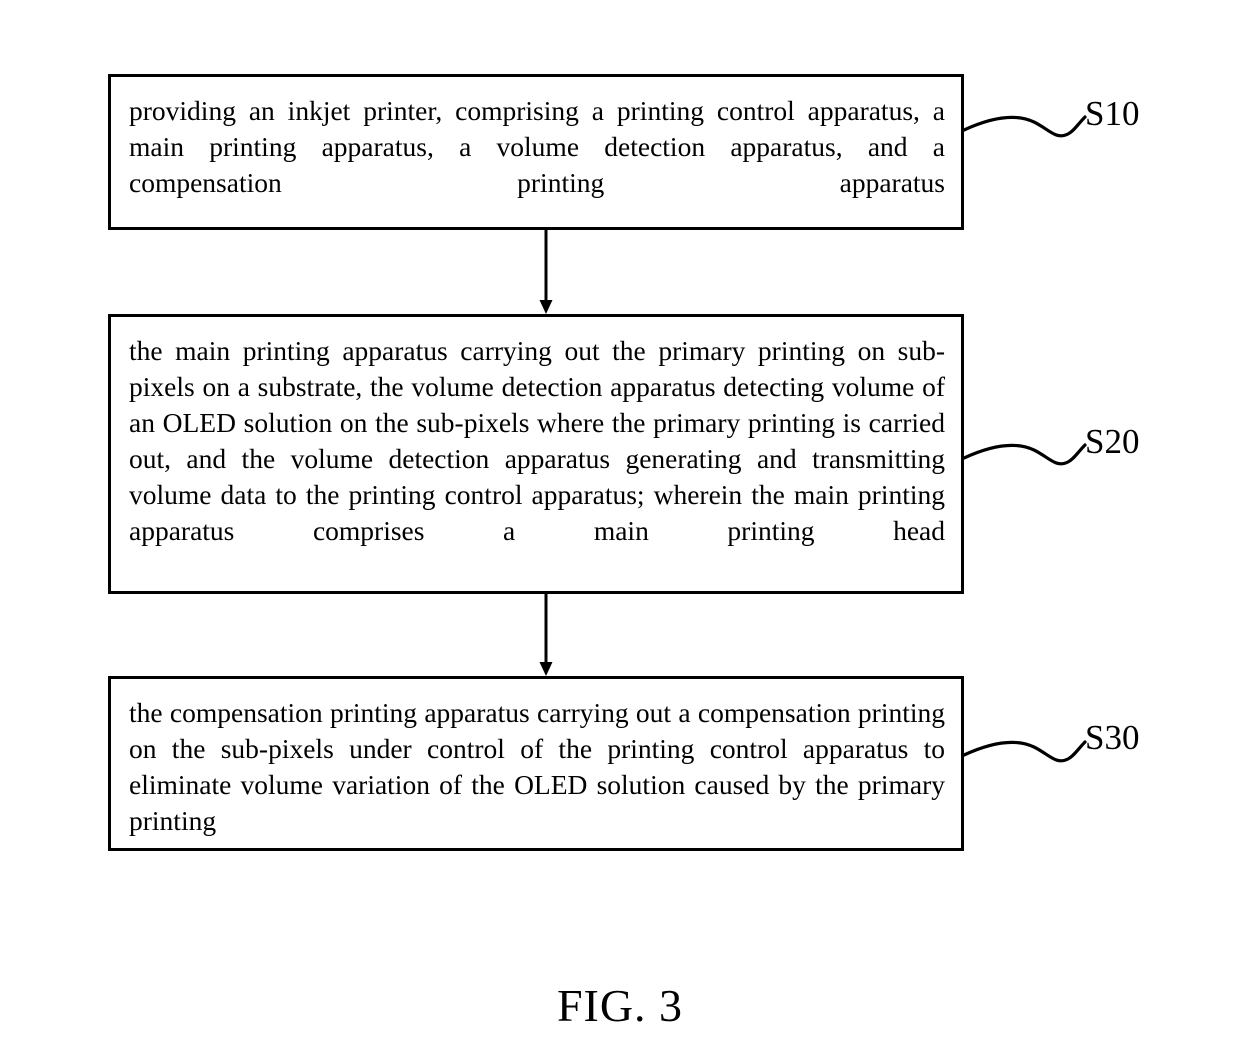  What do you see at coordinates (1024, 126) in the screenshot?
I see `leader-line-s10` at bounding box center [1024, 126].